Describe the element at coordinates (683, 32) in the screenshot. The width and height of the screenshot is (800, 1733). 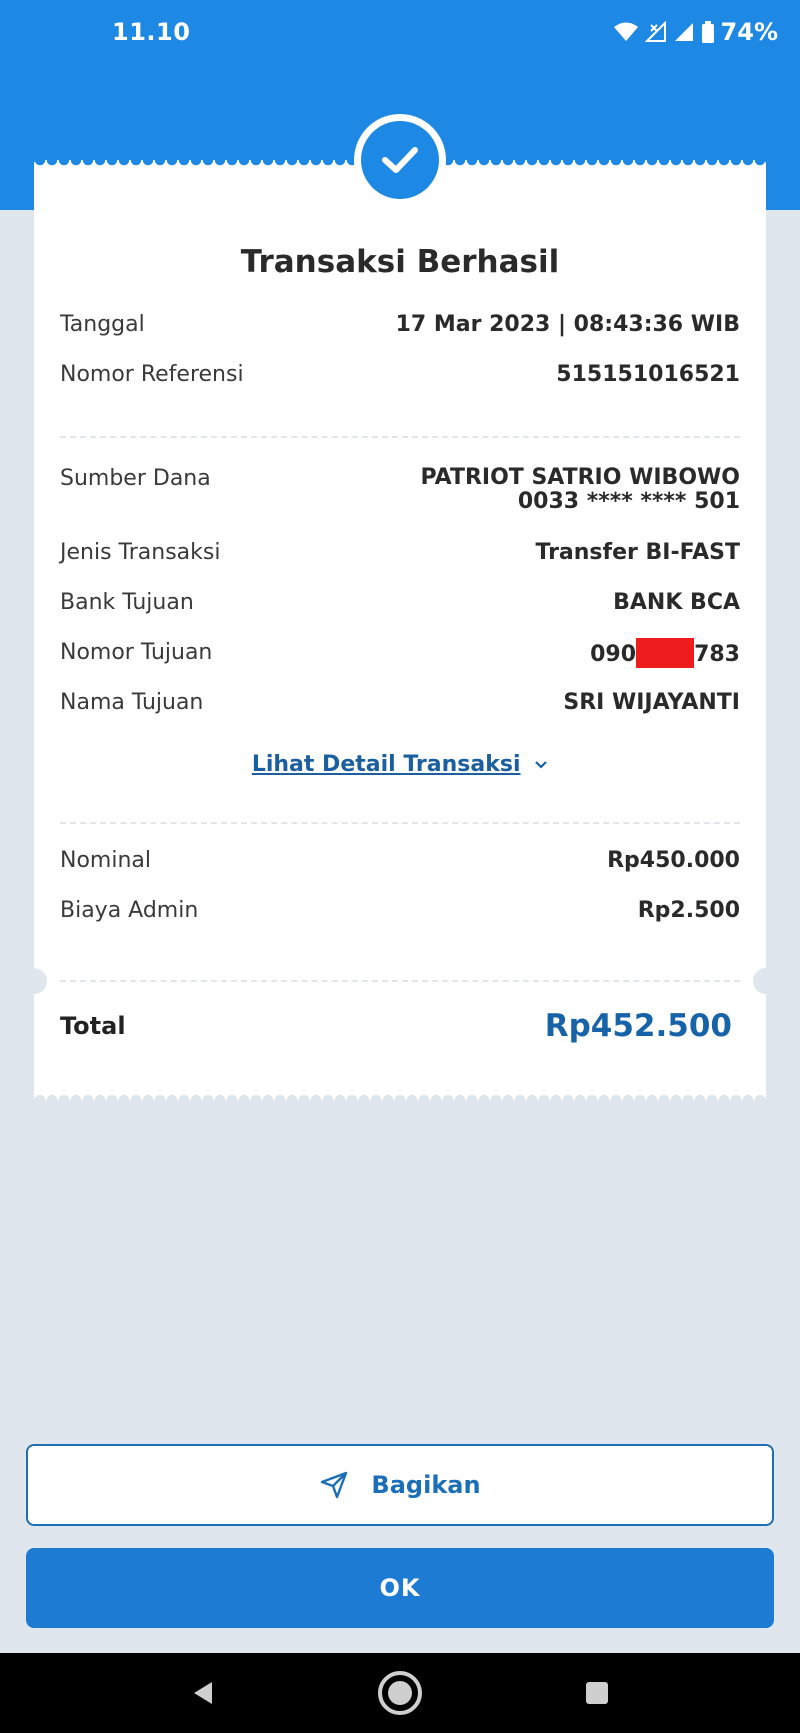
I see `signal-strength-icon` at that location.